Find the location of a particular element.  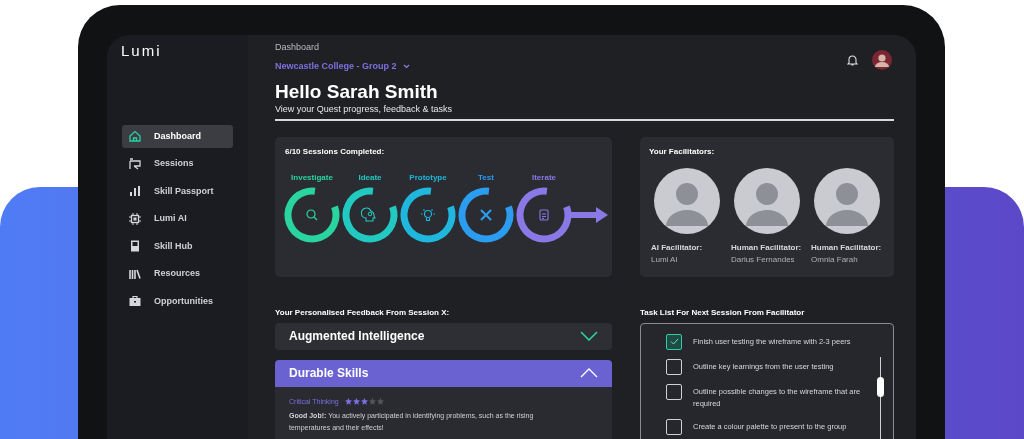

chevron-up-icon is located at coordinates (589, 373).